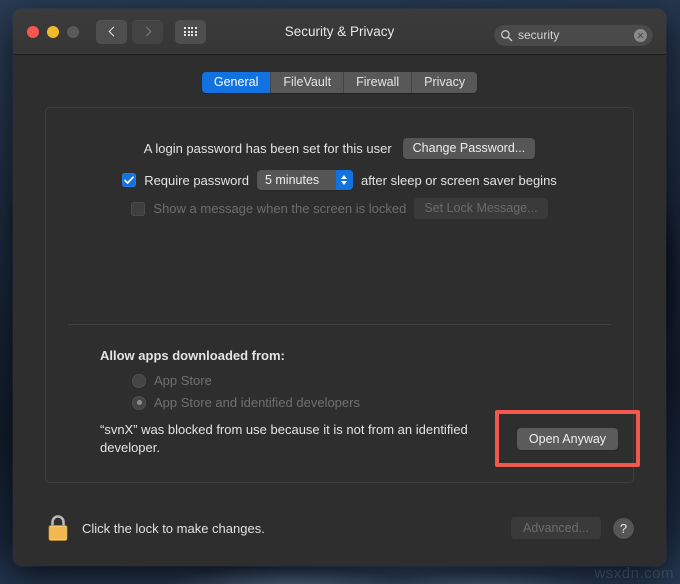 Image resolution: width=680 pixels, height=584 pixels. I want to click on radio-app-store-button, so click(139, 380).